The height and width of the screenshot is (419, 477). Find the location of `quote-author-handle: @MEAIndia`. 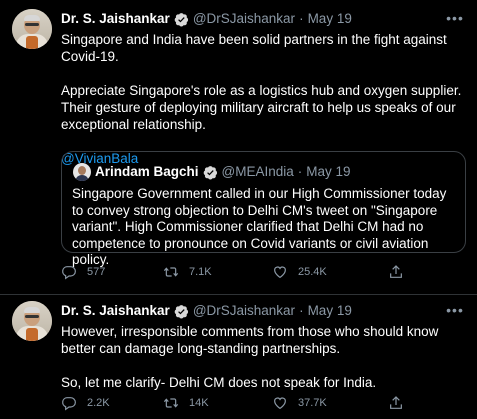

quote-author-handle: @MEAIndia is located at coordinates (257, 171).